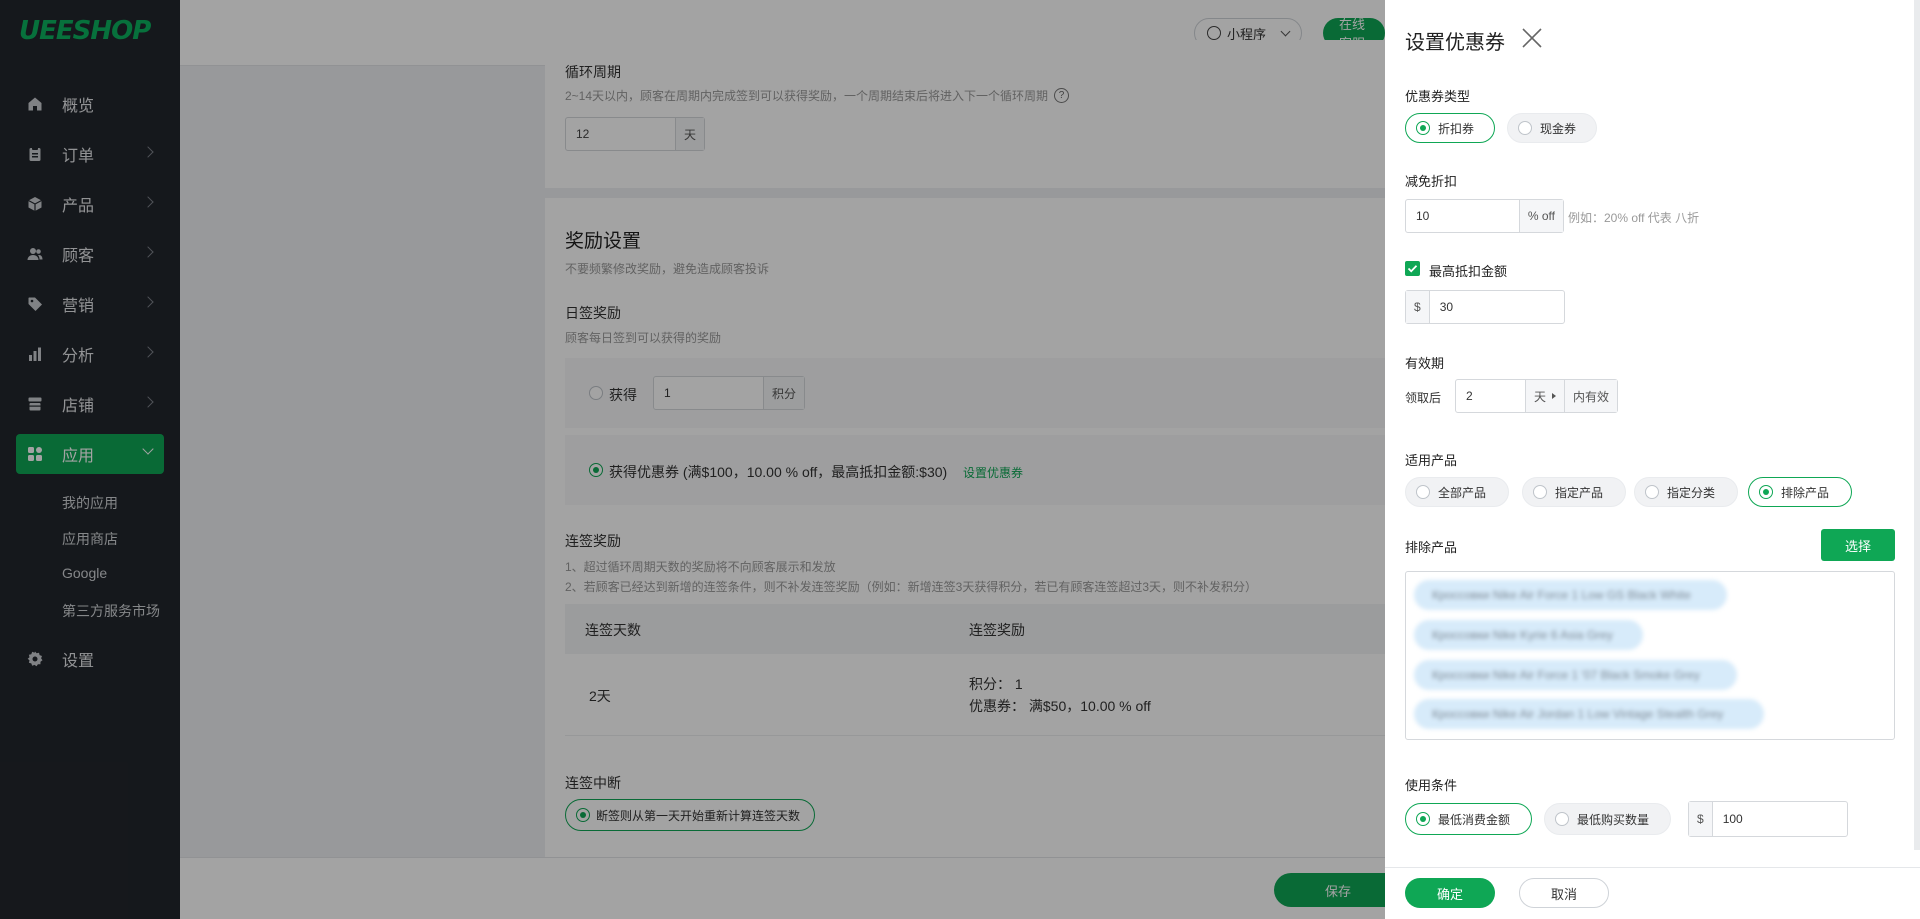  Describe the element at coordinates (1484, 216) in the screenshot. I see `discount-field: 10 % off` at that location.